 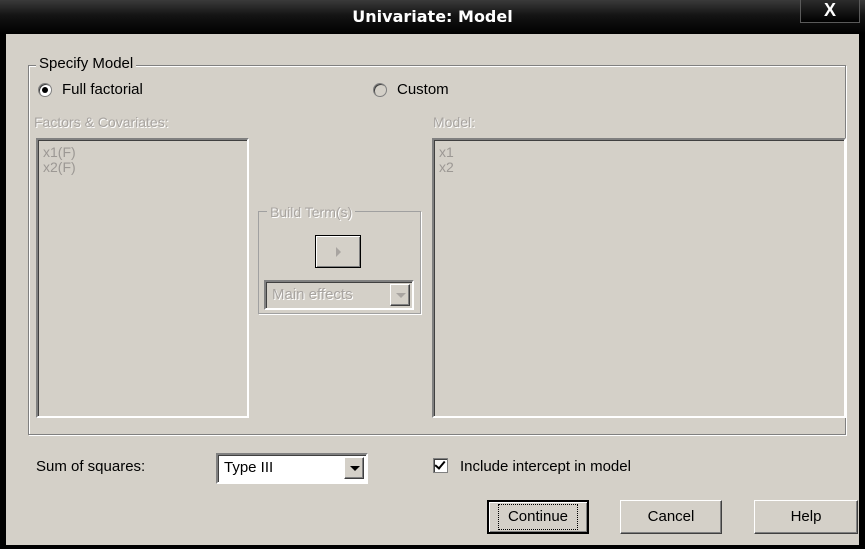 What do you see at coordinates (45, 90) in the screenshot?
I see `full-factorial-radio` at bounding box center [45, 90].